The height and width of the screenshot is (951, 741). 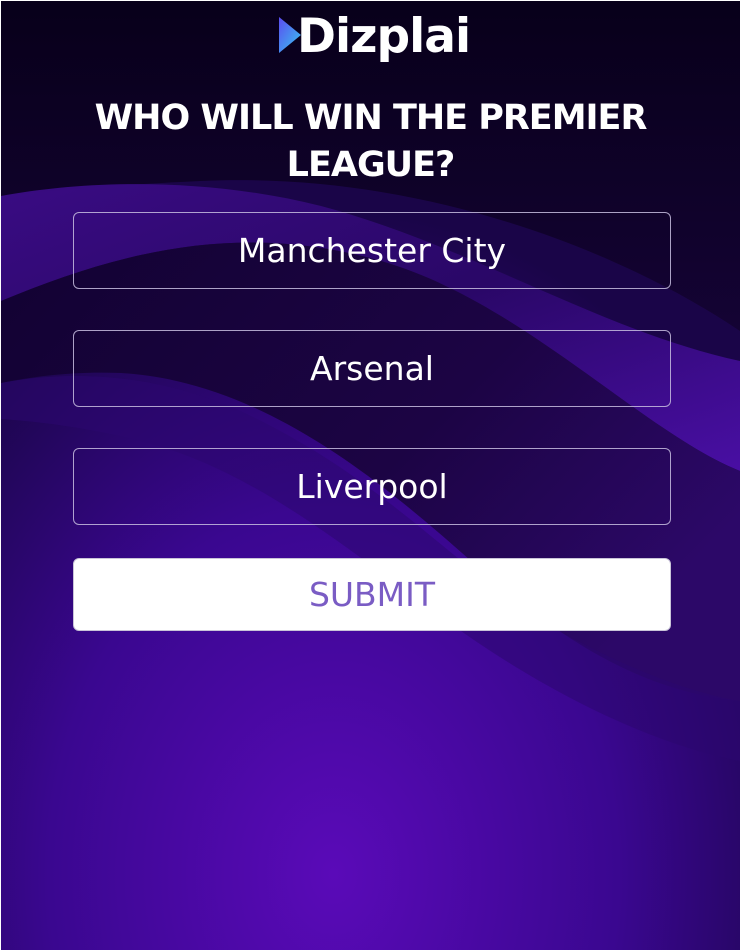 I want to click on poll-option-liverpool: Liverpool, so click(x=372, y=486).